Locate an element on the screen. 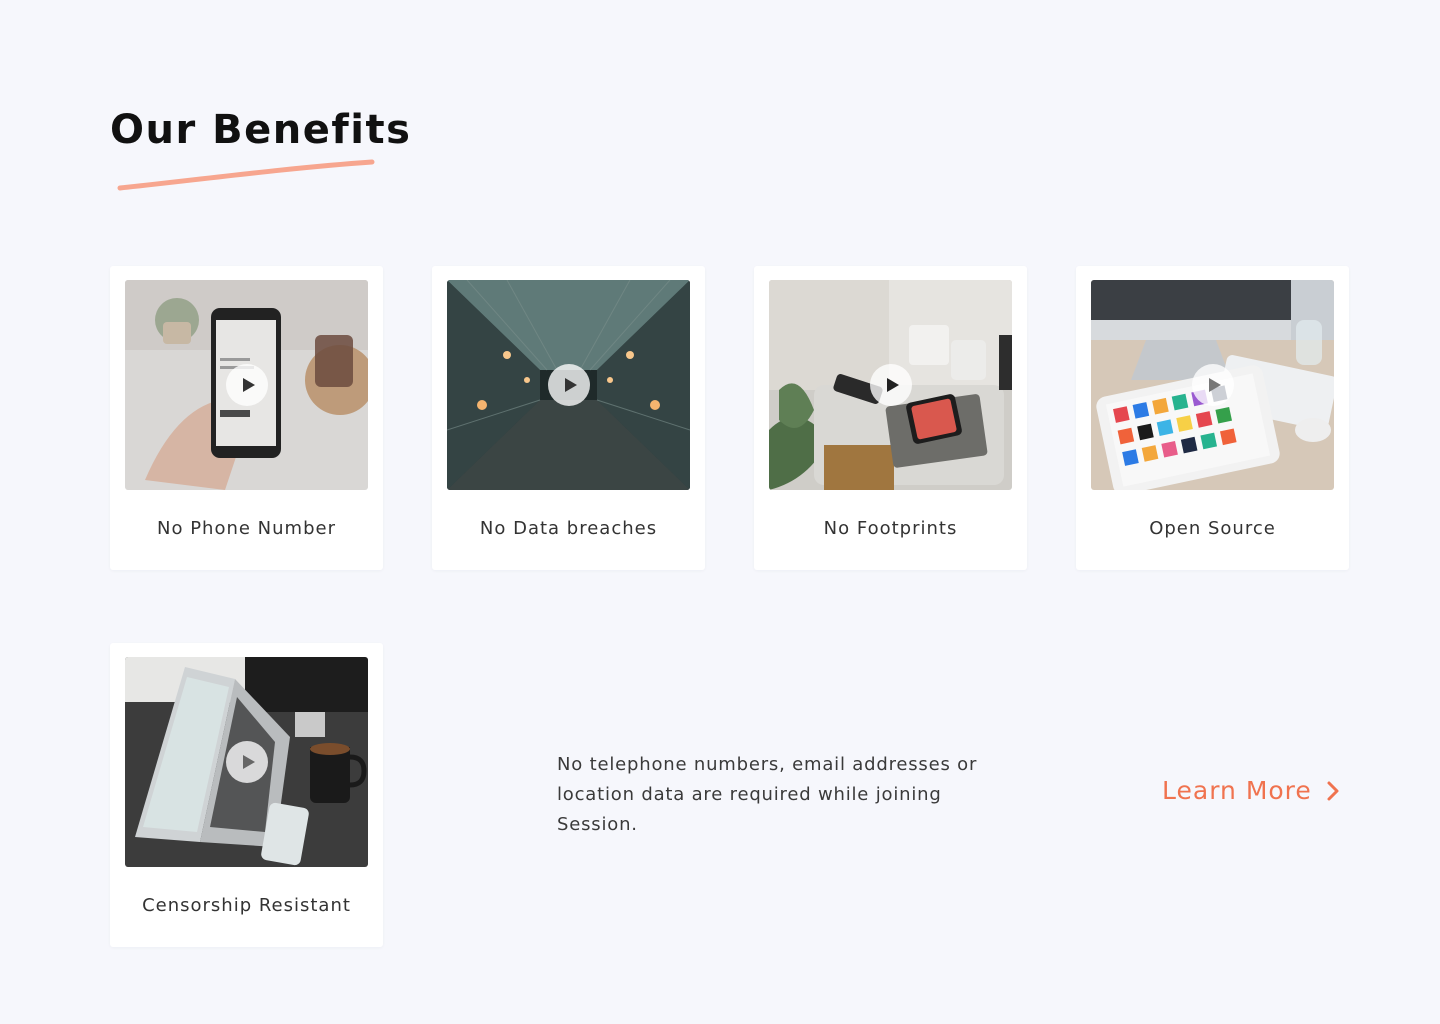 The width and height of the screenshot is (1440, 1024). tablet-apps-image is located at coordinates (1212, 385).